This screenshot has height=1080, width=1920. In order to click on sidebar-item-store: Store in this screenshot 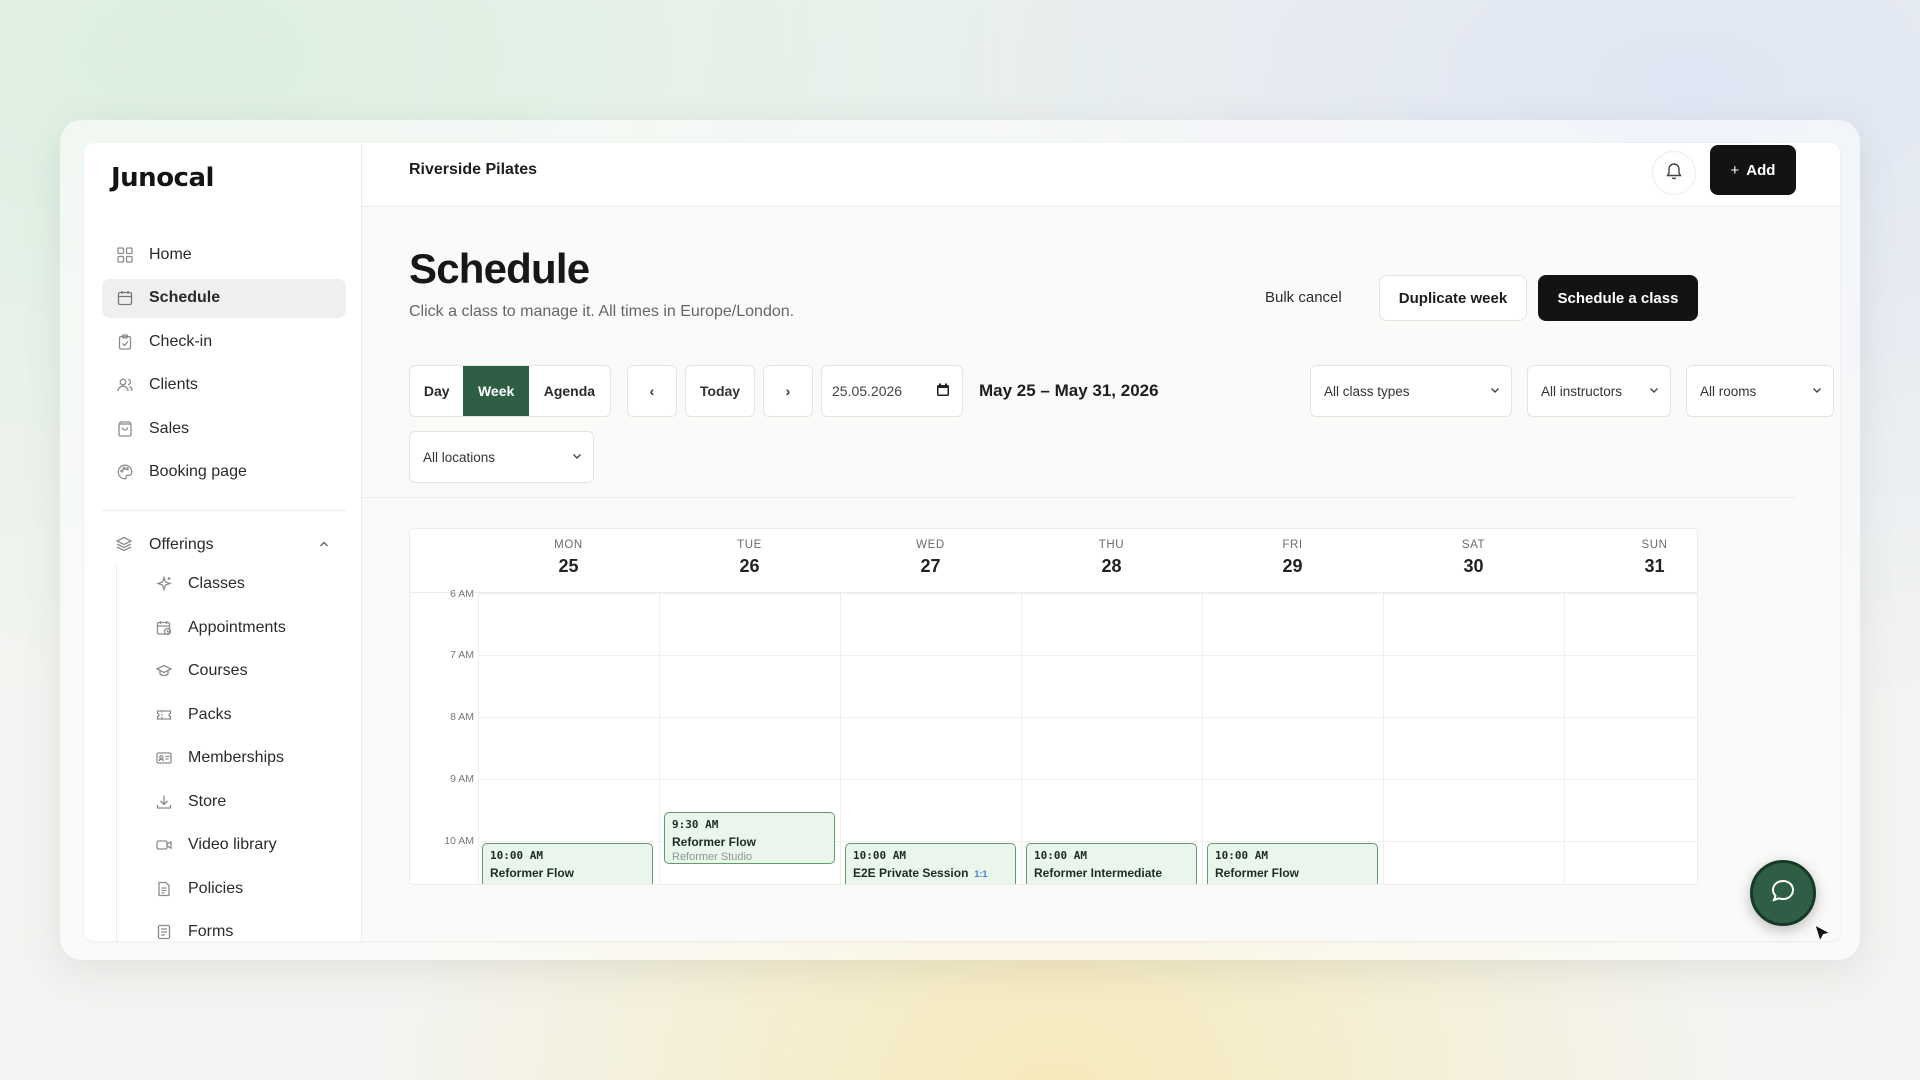, I will do `click(250, 802)`.